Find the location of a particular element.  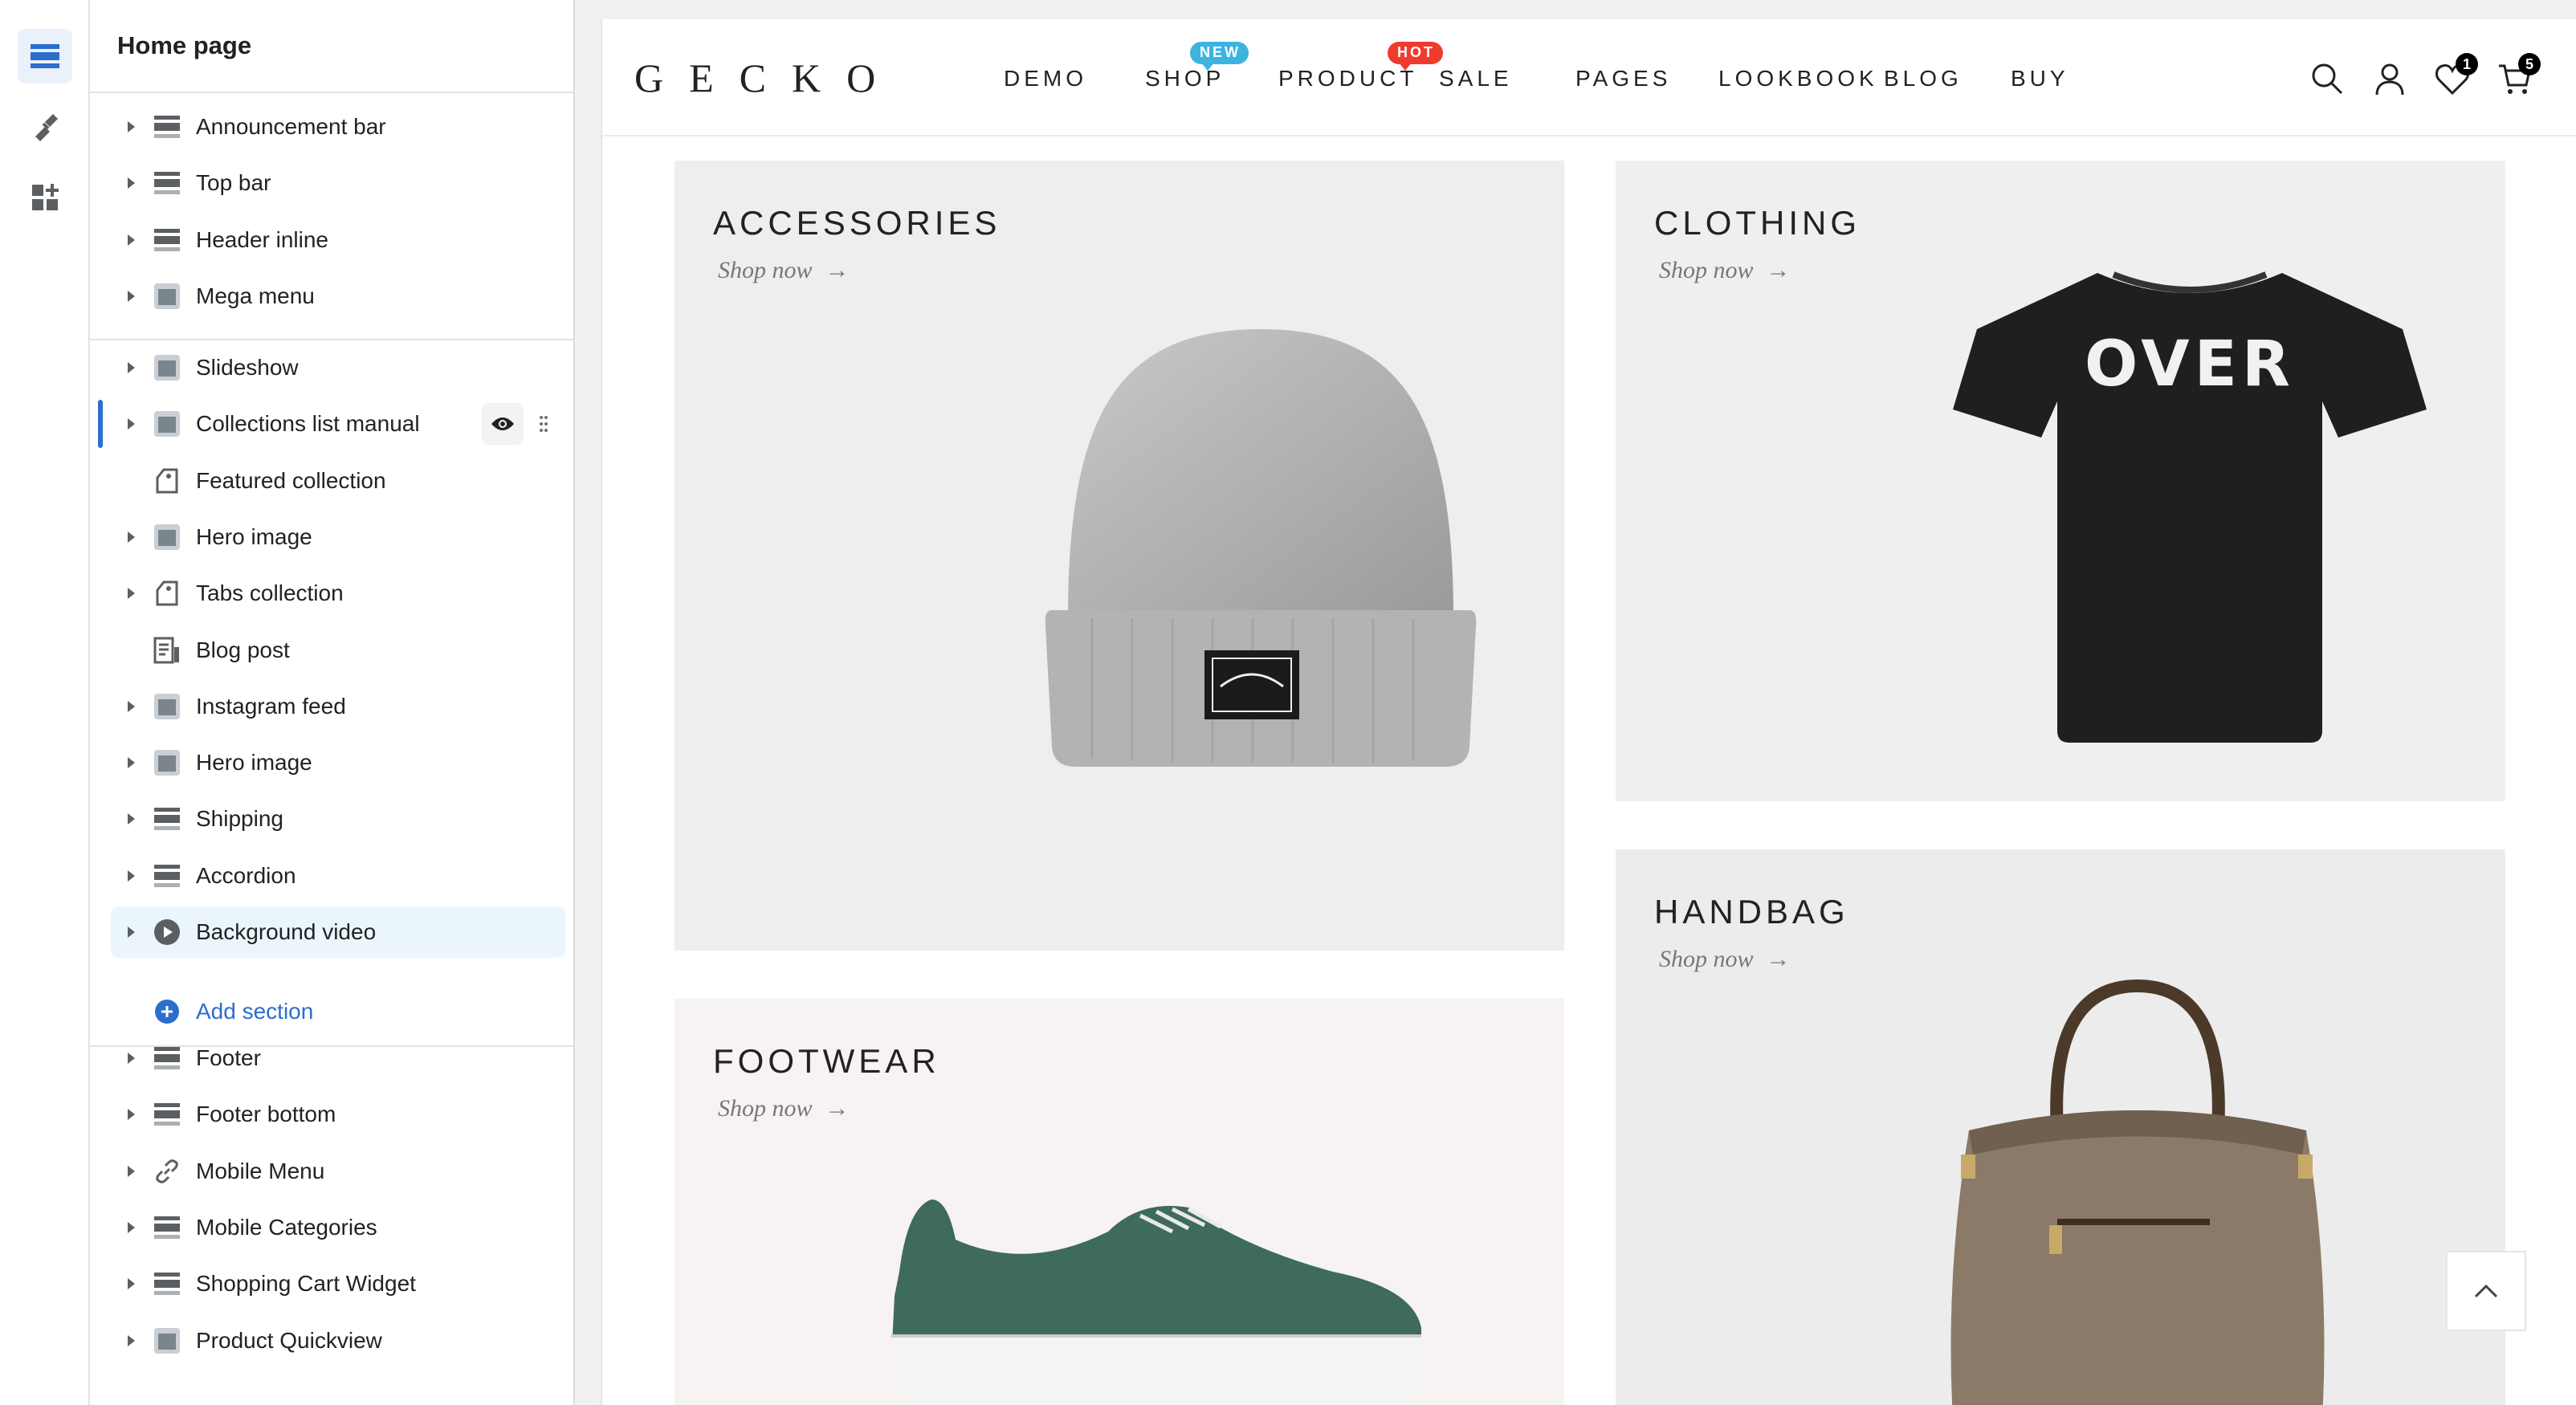

account-icon is located at coordinates (2390, 79).